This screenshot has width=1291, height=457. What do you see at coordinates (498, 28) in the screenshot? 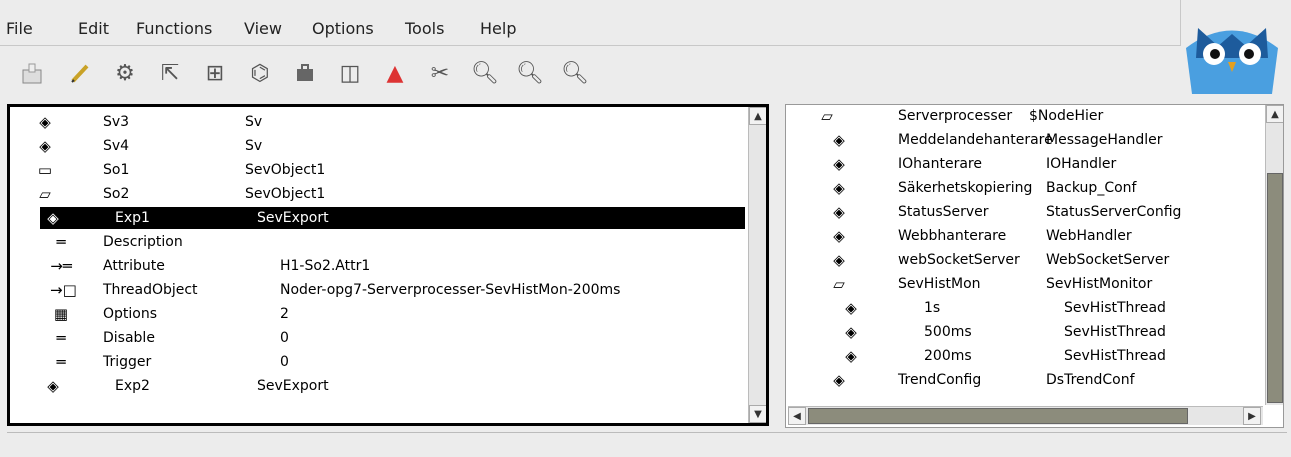
I see `menu-help: Help` at bounding box center [498, 28].